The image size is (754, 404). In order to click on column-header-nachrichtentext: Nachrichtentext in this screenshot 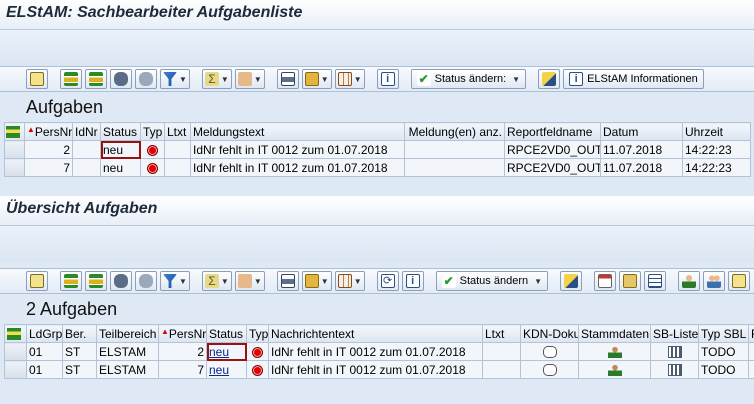, I will do `click(375, 333)`.